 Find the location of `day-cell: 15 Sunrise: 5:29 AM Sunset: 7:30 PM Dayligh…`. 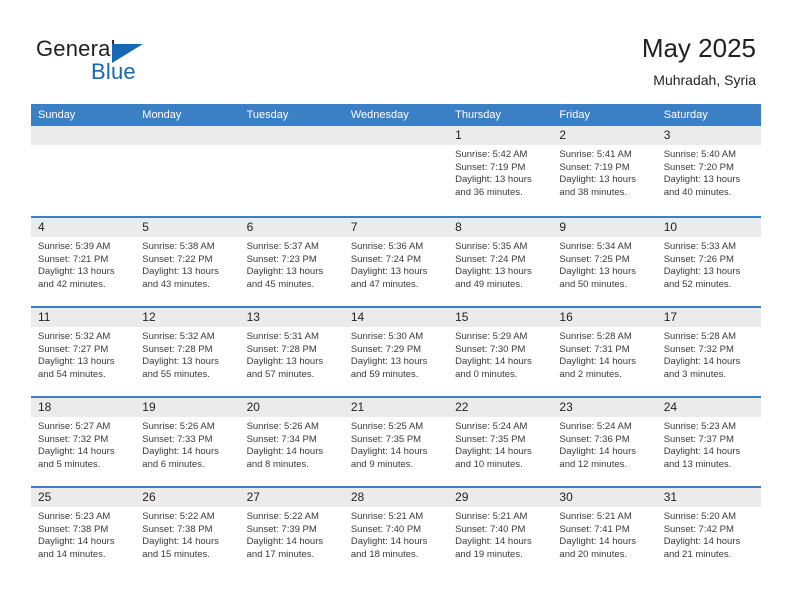

day-cell: 15 Sunrise: 5:29 AM Sunset: 7:30 PM Dayligh… is located at coordinates (500, 352).